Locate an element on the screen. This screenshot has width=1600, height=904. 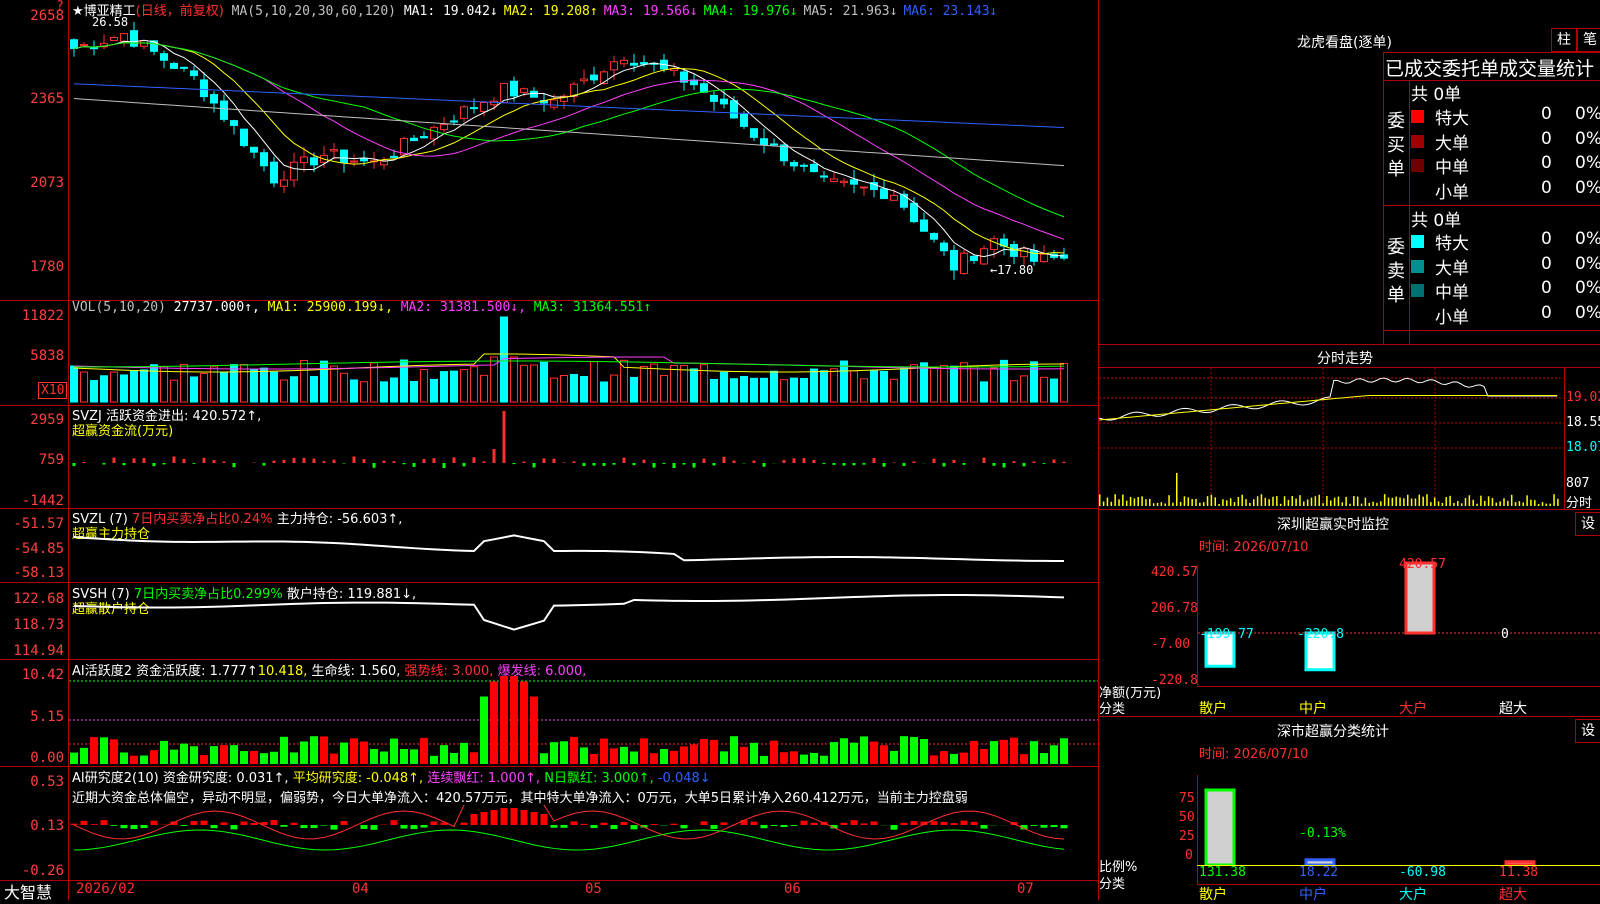
order-row: 中单00% is located at coordinates (1505, 290).